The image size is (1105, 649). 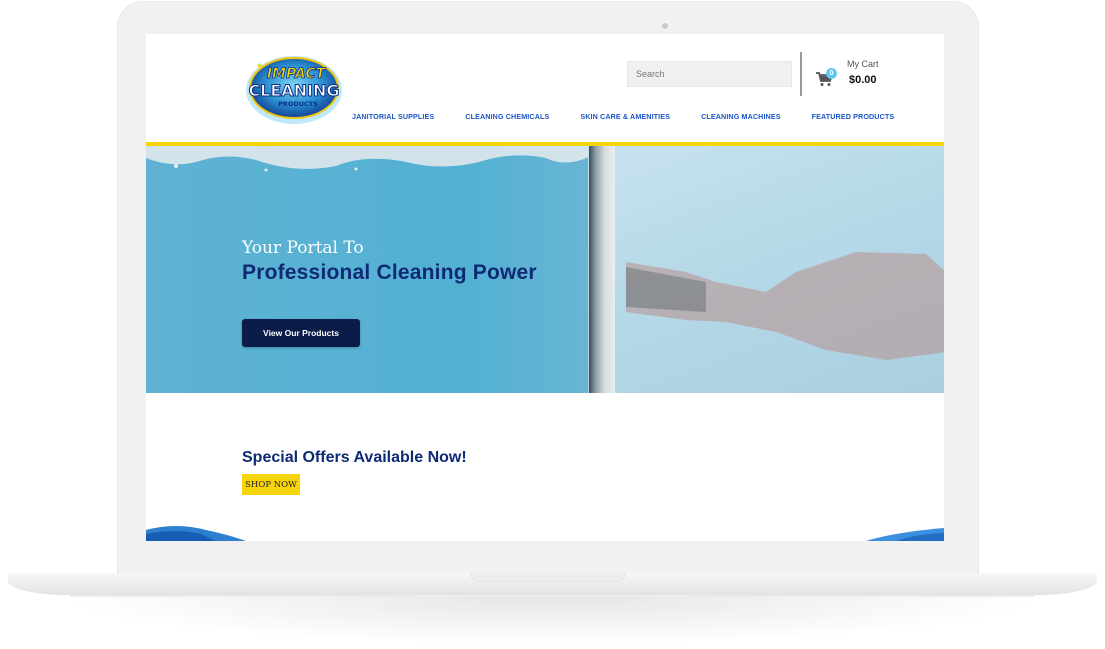 I want to click on nav-item-janitorial-supplies: JANITORIAL SUPPLIES, so click(x=393, y=116).